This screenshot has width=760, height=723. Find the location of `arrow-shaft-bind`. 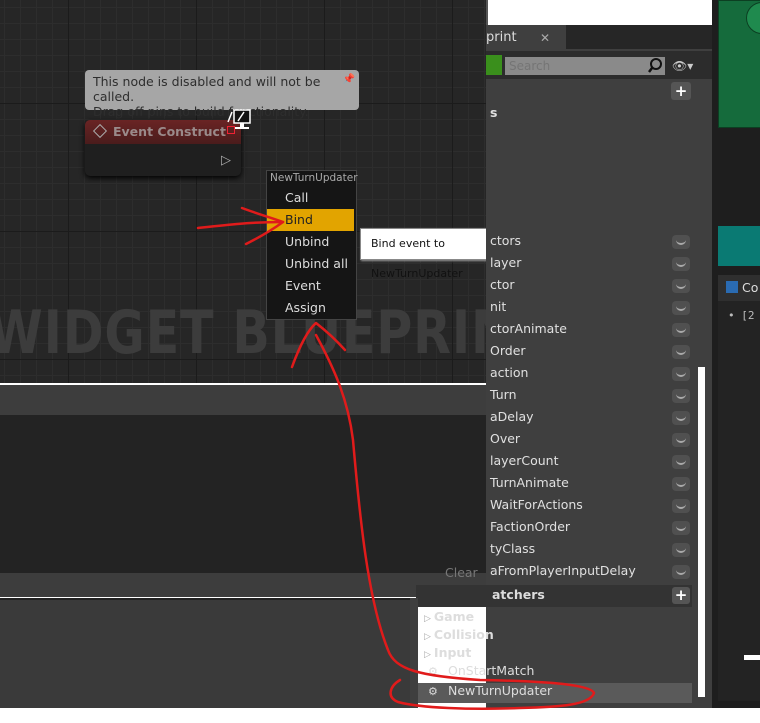

arrow-shaft-bind is located at coordinates (240, 225).